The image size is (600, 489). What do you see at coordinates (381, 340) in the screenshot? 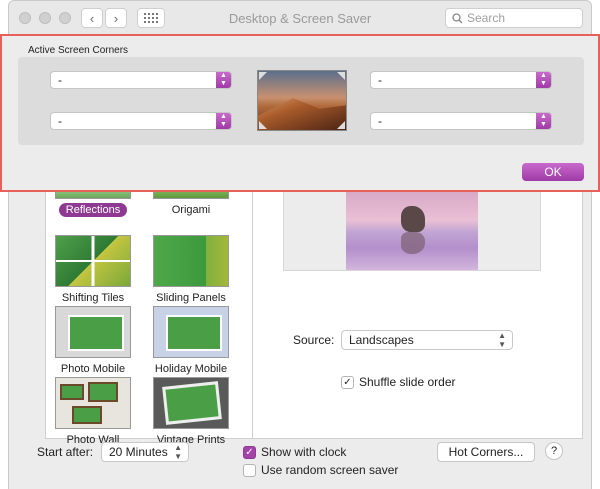
I see `source-value: Landscapes` at bounding box center [381, 340].